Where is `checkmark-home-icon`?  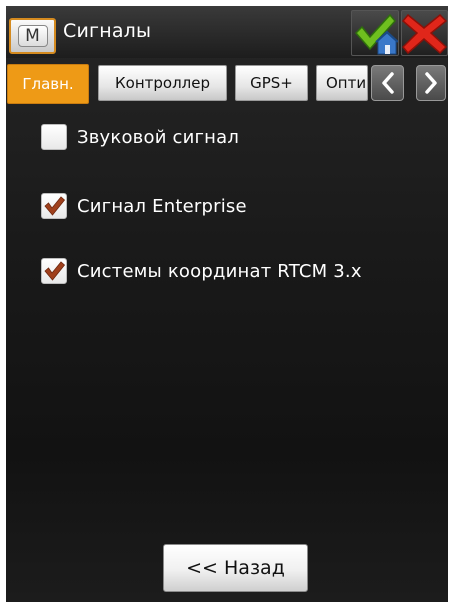
checkmark-home-icon is located at coordinates (376, 34).